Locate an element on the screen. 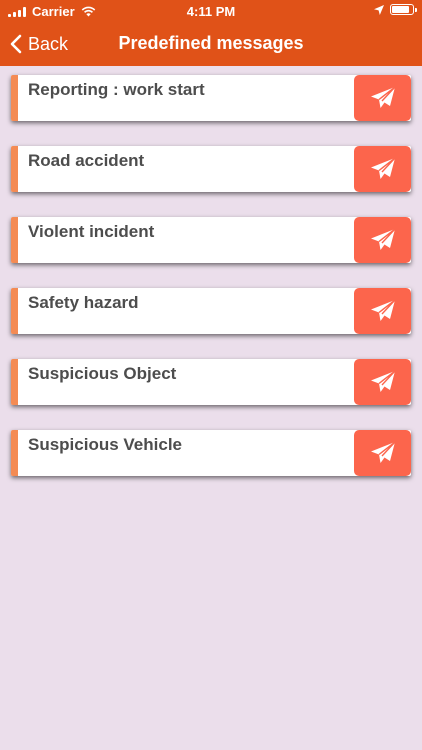 The image size is (422, 750). message-label: Suspicious Object is located at coordinates (102, 373).